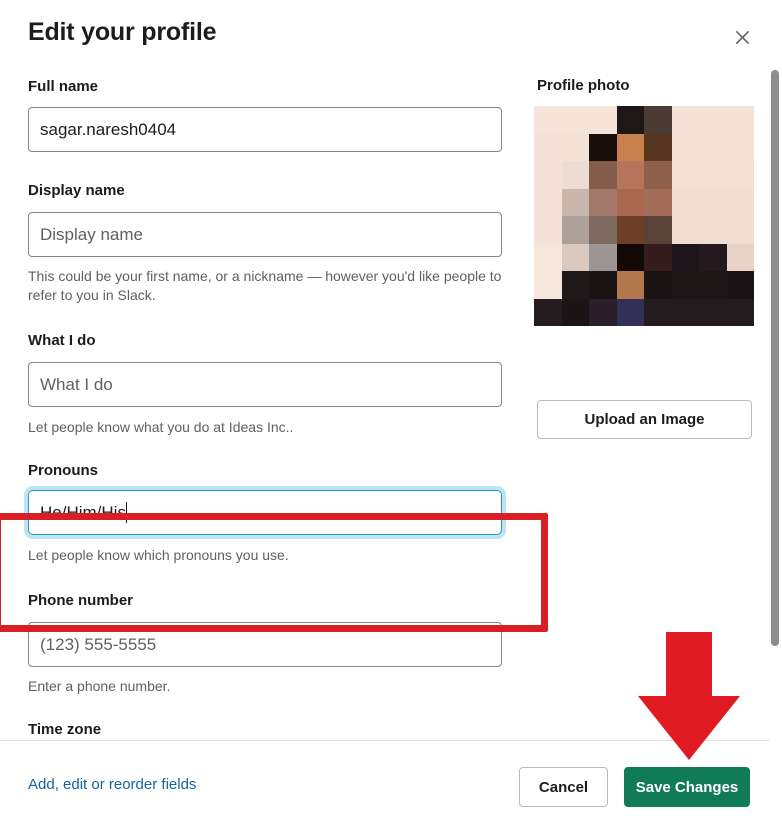 Image resolution: width=782 pixels, height=825 pixels. What do you see at coordinates (385, 740) in the screenshot?
I see `footer-divider` at bounding box center [385, 740].